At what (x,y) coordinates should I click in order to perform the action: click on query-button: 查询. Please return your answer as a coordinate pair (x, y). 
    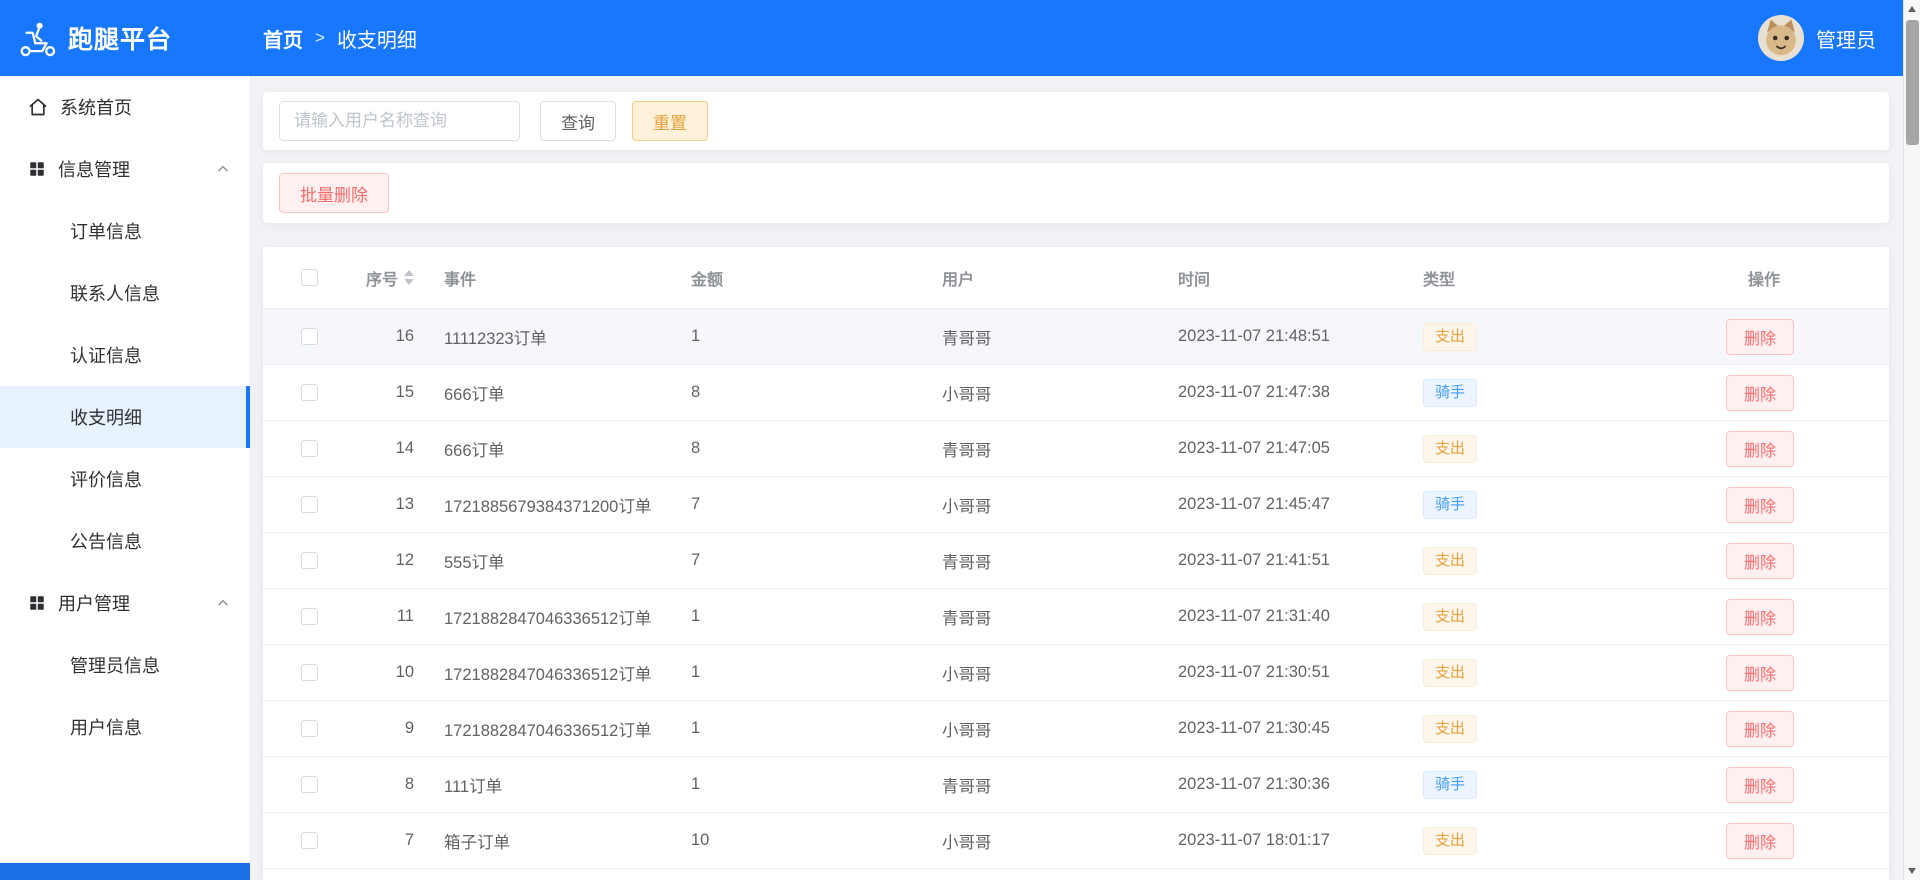
    Looking at the image, I should click on (578, 121).